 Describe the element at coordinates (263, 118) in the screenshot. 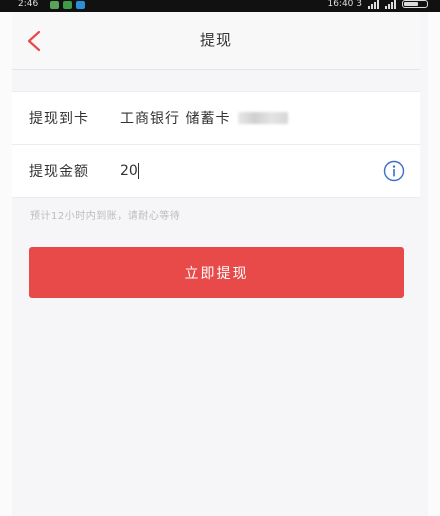

I see `card-number-masked` at that location.